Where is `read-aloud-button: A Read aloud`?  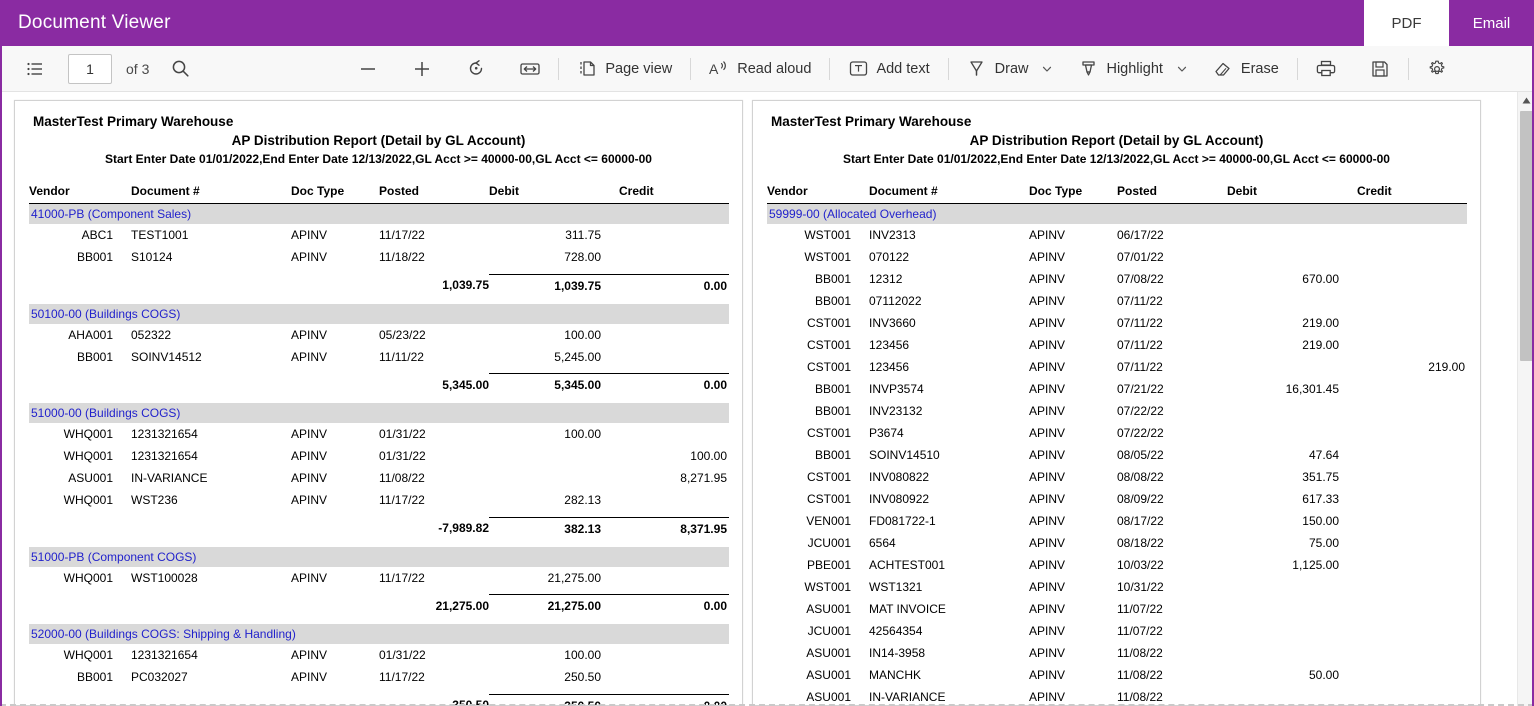
read-aloud-button: A Read aloud is located at coordinates (760, 69).